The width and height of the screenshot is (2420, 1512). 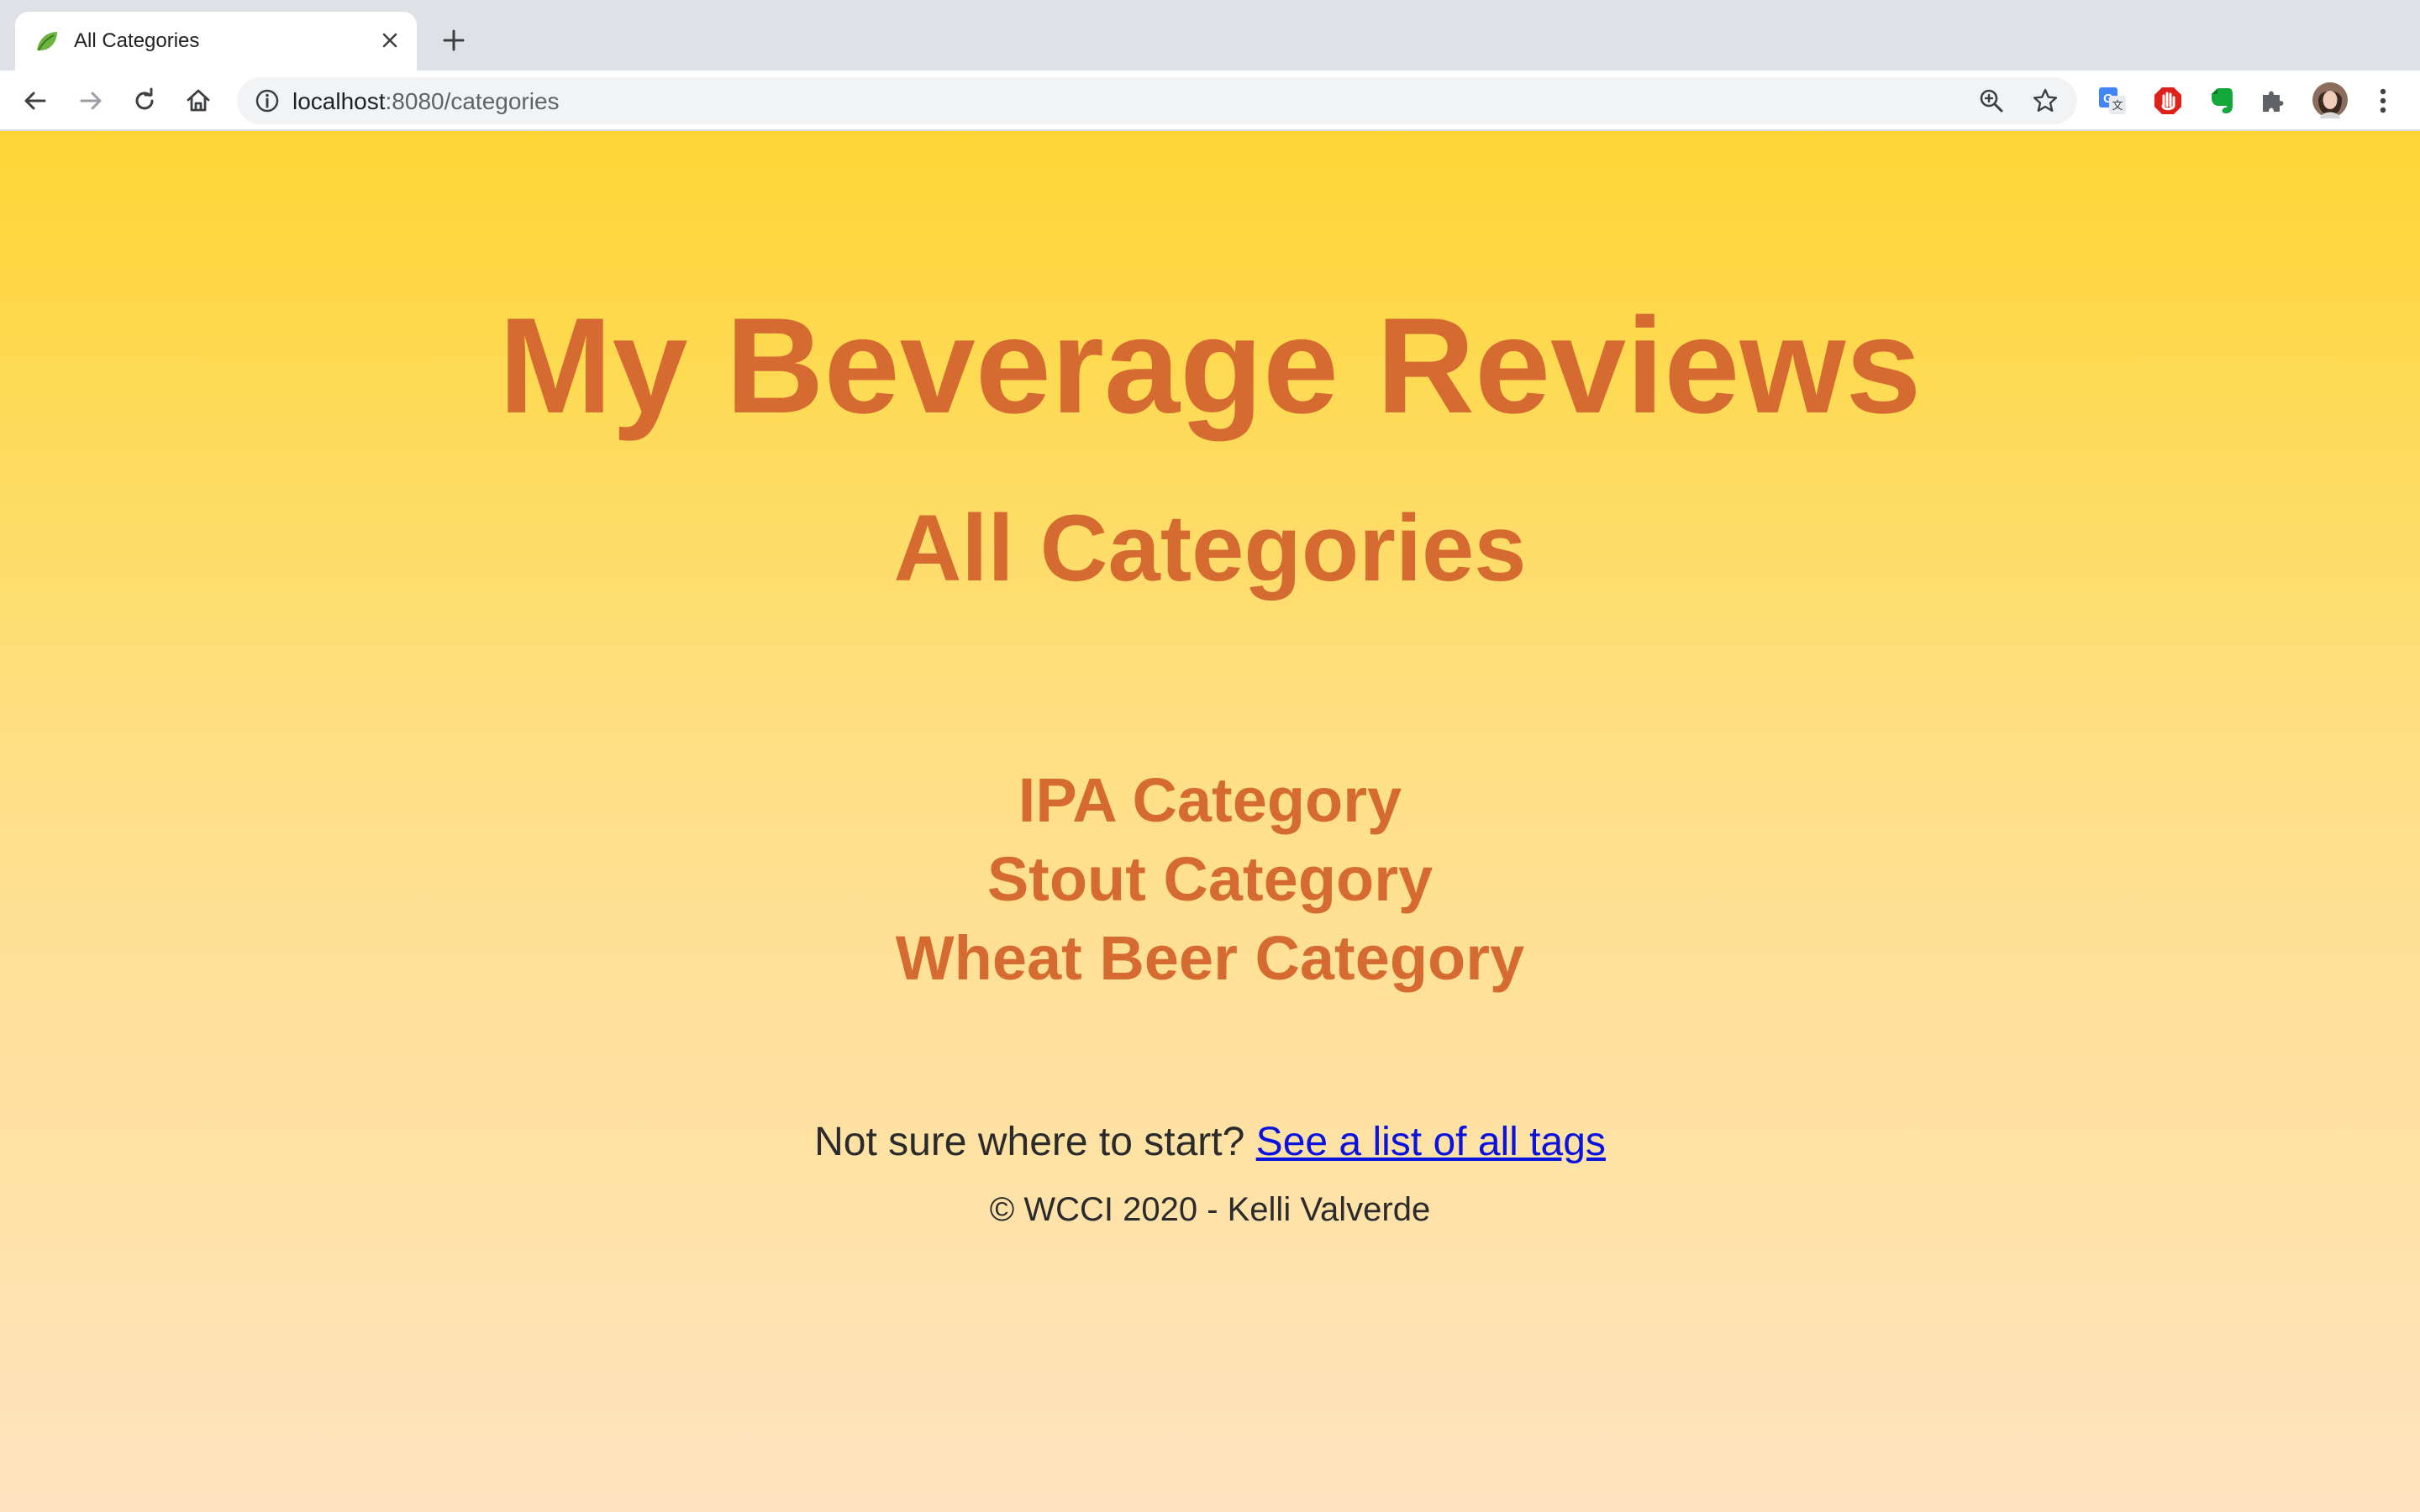 I want to click on browser-toolbar: localhost:8080/categories G 文, so click(x=1210, y=101).